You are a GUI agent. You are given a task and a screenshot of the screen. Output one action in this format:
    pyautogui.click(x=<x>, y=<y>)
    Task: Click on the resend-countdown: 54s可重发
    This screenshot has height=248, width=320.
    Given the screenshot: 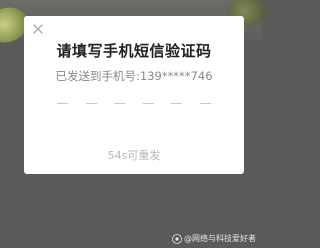 What is the action you would take?
    pyautogui.click(x=134, y=155)
    